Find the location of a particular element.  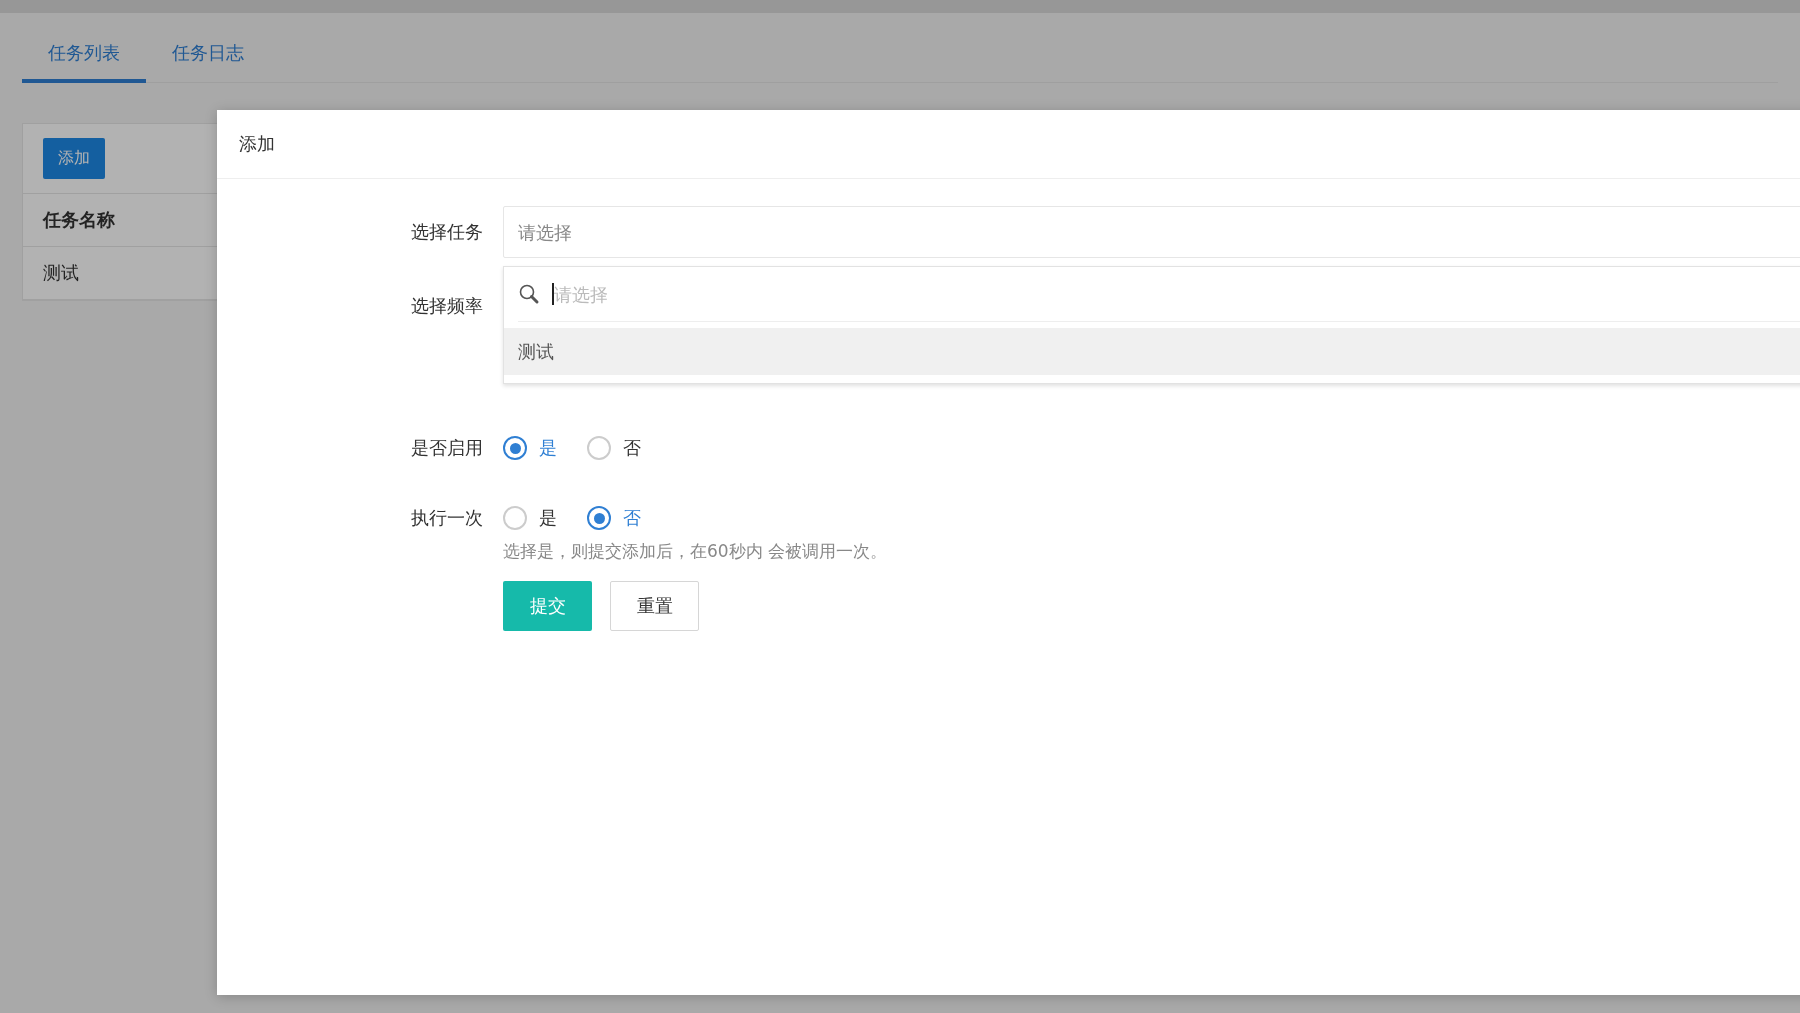

field-label: 执行一次 is located at coordinates (447, 518).